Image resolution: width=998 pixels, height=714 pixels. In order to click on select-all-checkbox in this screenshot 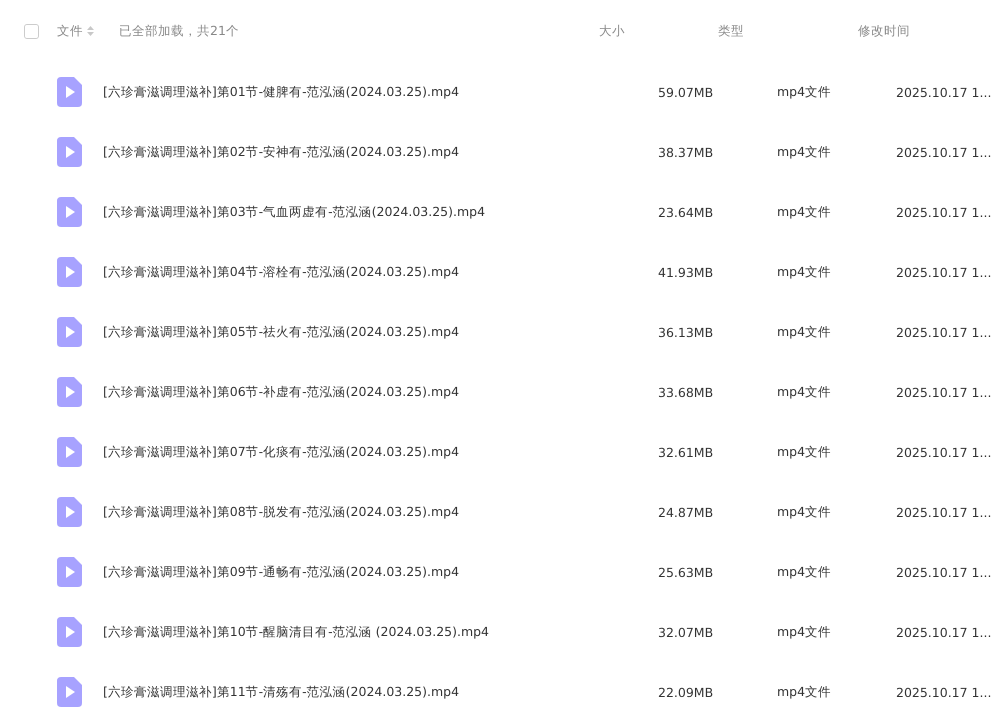, I will do `click(31, 31)`.